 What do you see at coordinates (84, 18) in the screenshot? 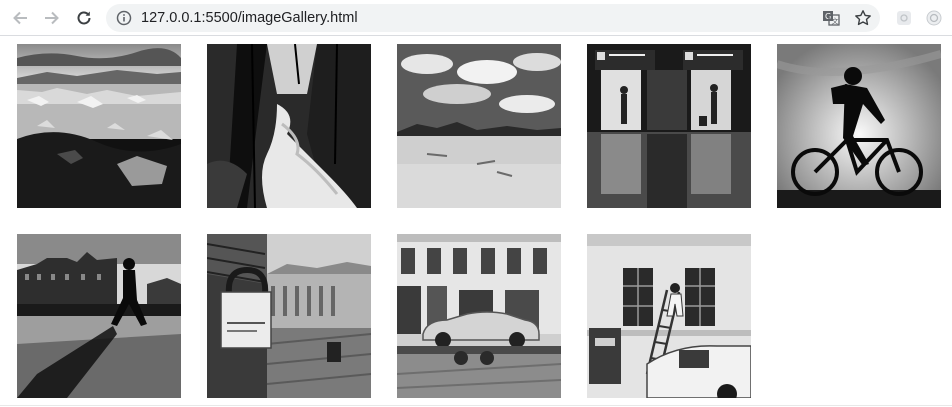
I see `reload-icon` at bounding box center [84, 18].